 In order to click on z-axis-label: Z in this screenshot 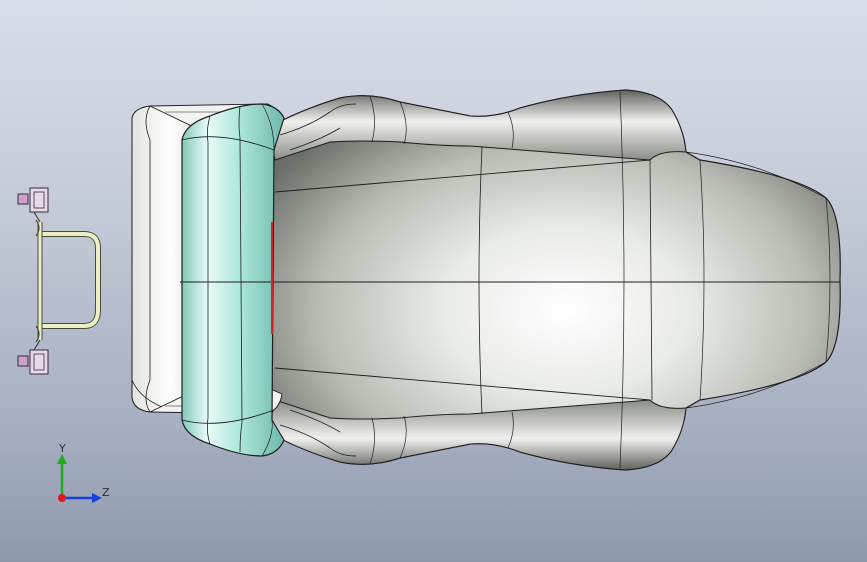, I will do `click(106, 492)`.